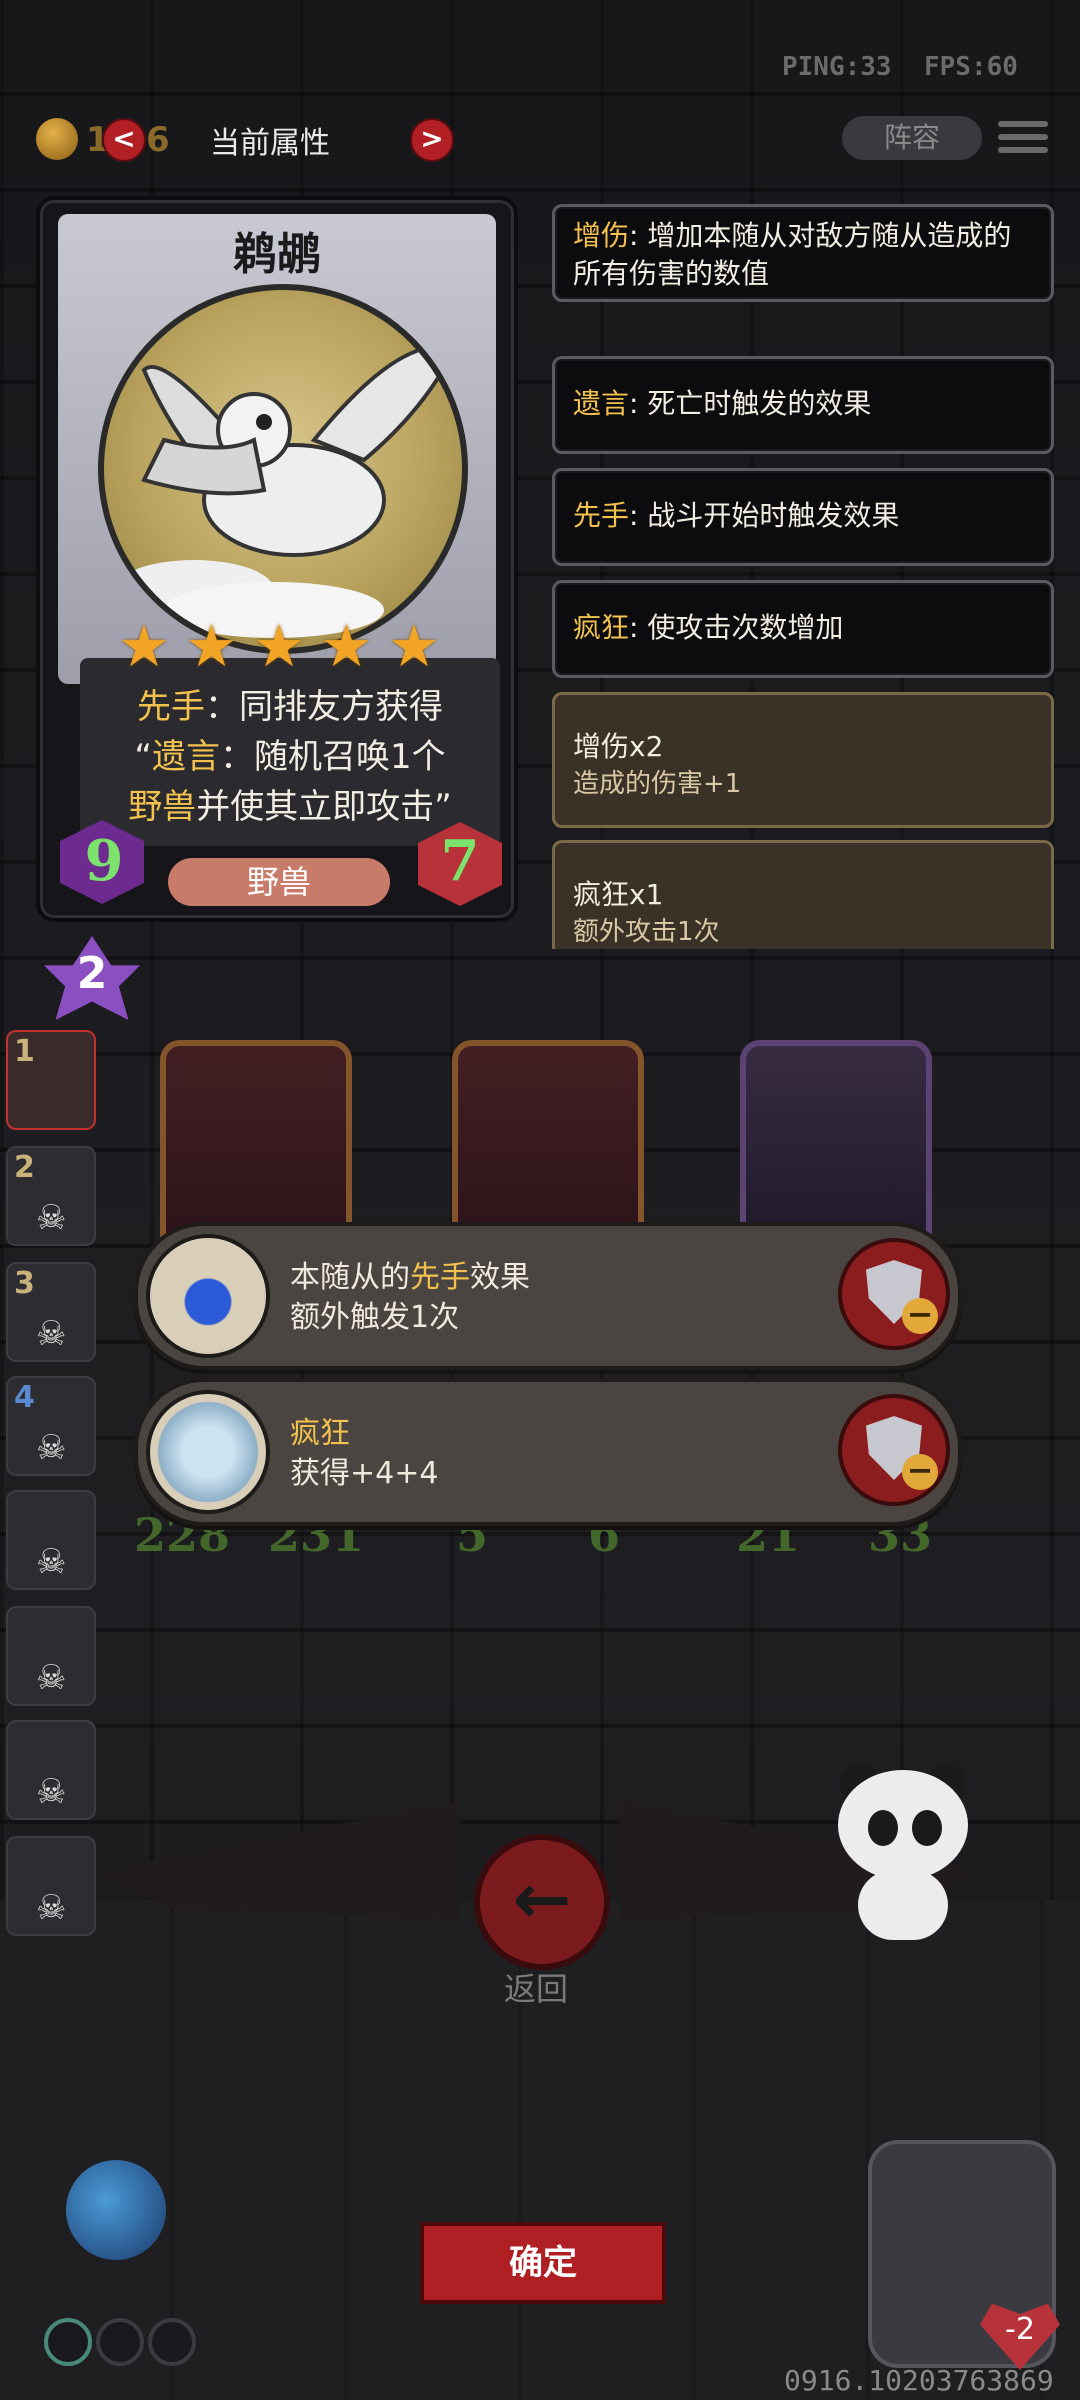  What do you see at coordinates (24, 1167) in the screenshot?
I see `slot-number: 2` at bounding box center [24, 1167].